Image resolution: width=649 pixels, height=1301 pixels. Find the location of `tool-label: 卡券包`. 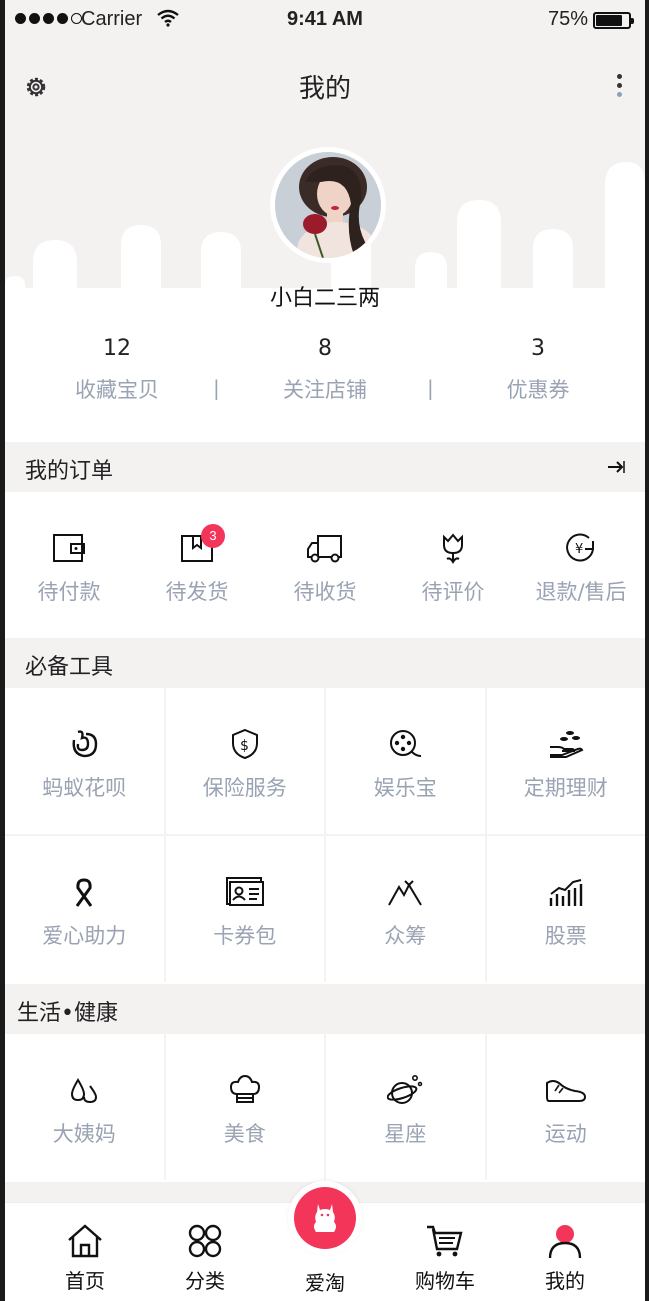

tool-label: 卡券包 is located at coordinates (245, 936).